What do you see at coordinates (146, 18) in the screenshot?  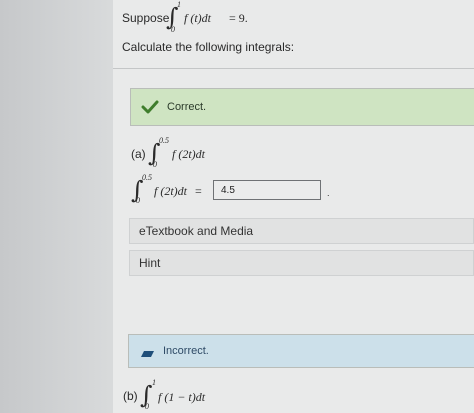 I see `suppose-label: Suppose` at bounding box center [146, 18].